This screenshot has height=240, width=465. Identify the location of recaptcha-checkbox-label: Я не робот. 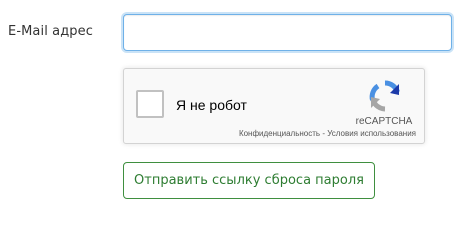
(211, 105).